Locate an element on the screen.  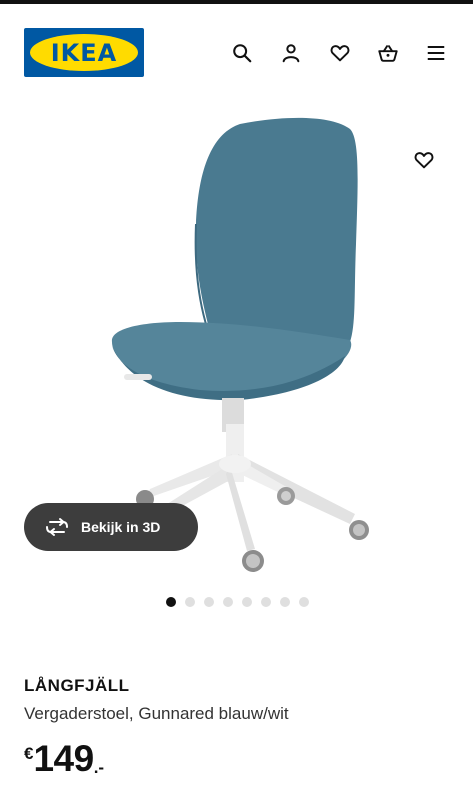
product-price: € 149 .- is located at coordinates (64, 759).